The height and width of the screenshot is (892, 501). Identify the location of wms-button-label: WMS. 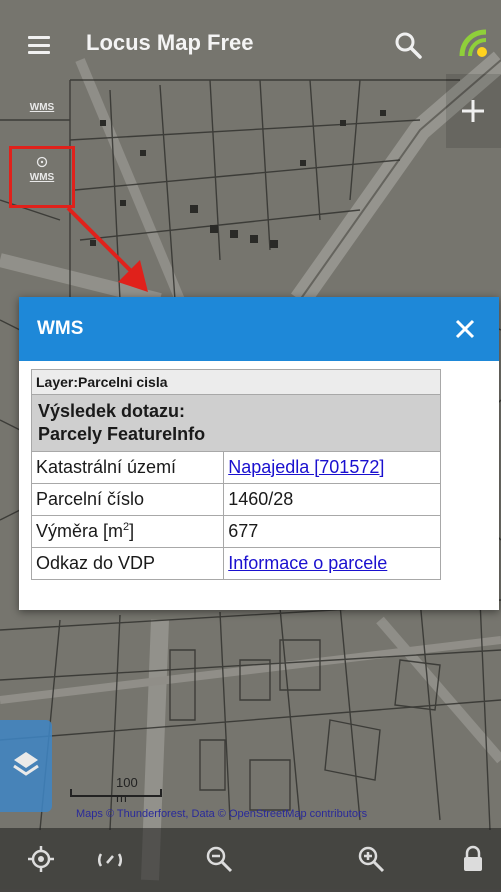
(42, 107).